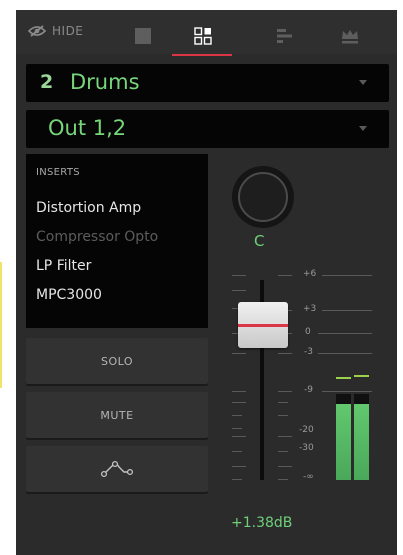  I want to click on track-selector: 2 Drums, so click(207, 83).